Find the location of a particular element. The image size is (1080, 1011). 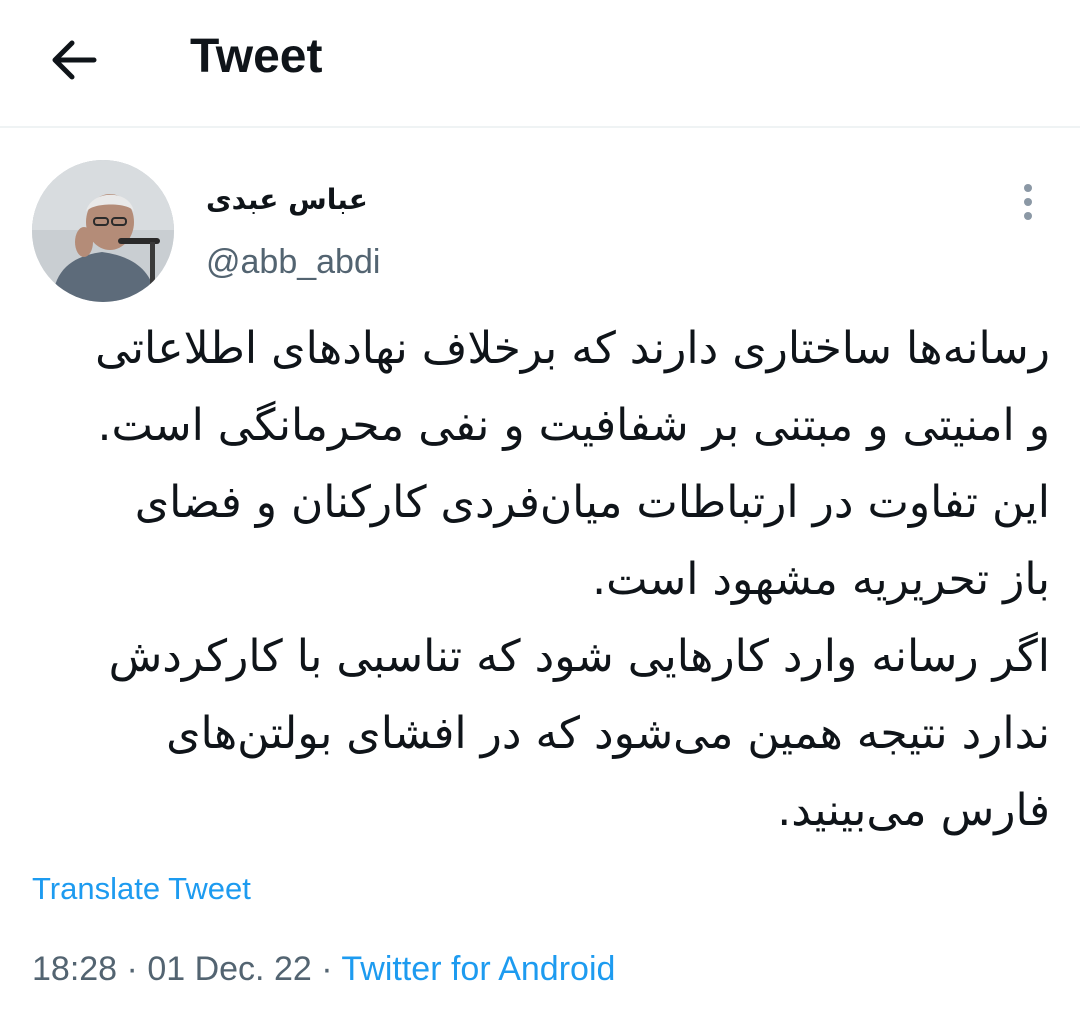

more-vertical-icon is located at coordinates (1028, 188).